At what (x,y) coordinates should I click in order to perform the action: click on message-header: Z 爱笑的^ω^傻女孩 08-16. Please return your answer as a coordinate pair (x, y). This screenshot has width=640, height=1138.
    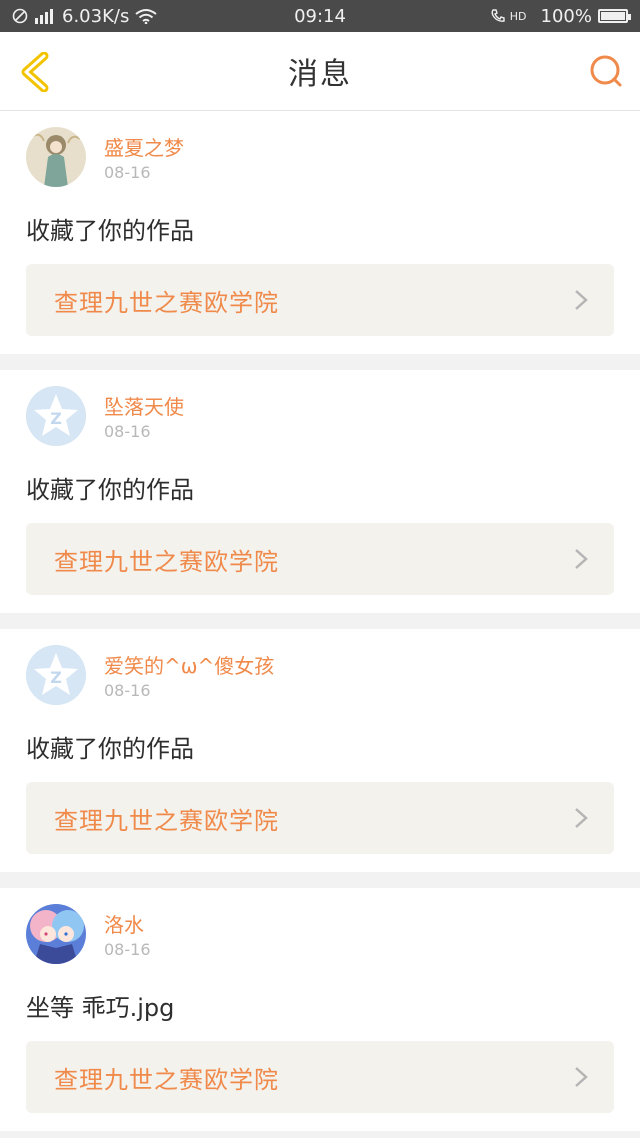
    Looking at the image, I should click on (320, 675).